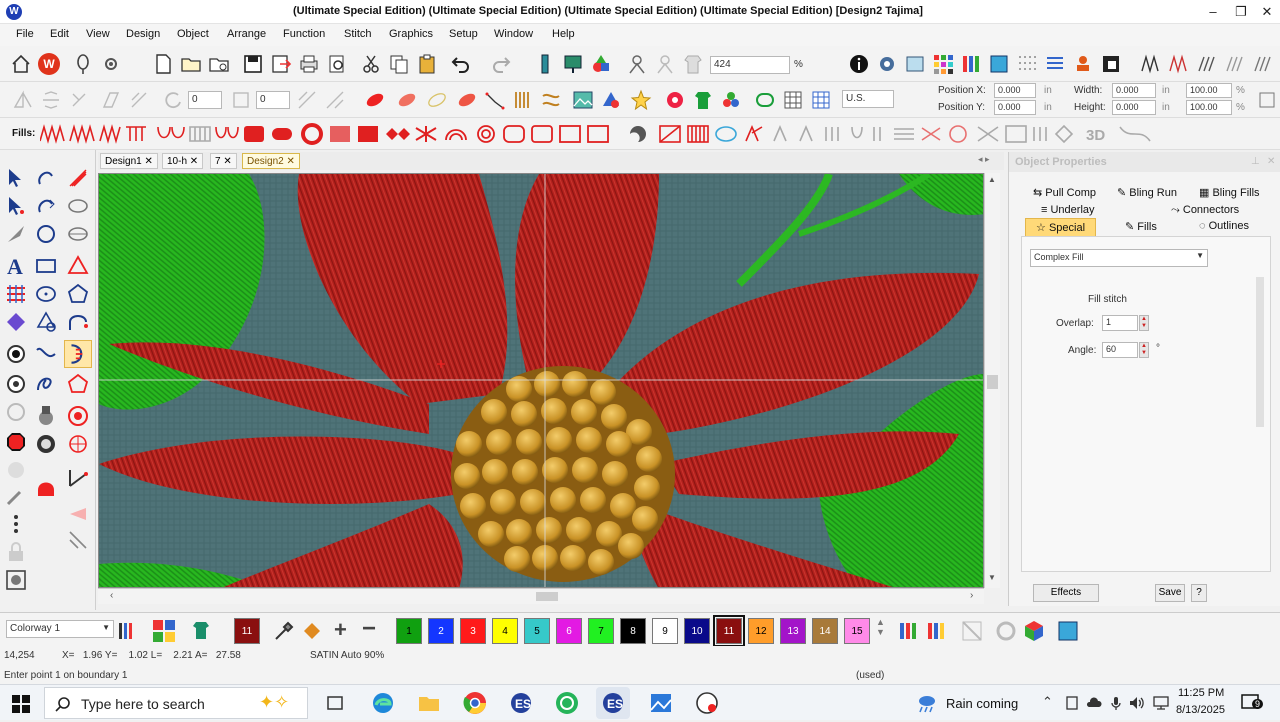  What do you see at coordinates (1235, 64) in the screenshot?
I see `show-fill-icon` at bounding box center [1235, 64].